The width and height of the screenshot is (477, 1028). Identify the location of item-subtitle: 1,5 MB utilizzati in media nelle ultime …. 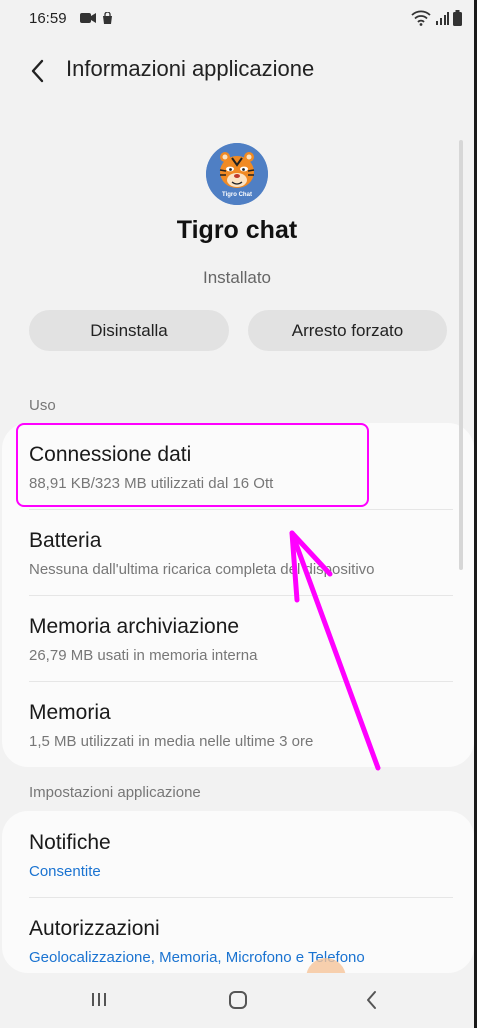
(171, 741).